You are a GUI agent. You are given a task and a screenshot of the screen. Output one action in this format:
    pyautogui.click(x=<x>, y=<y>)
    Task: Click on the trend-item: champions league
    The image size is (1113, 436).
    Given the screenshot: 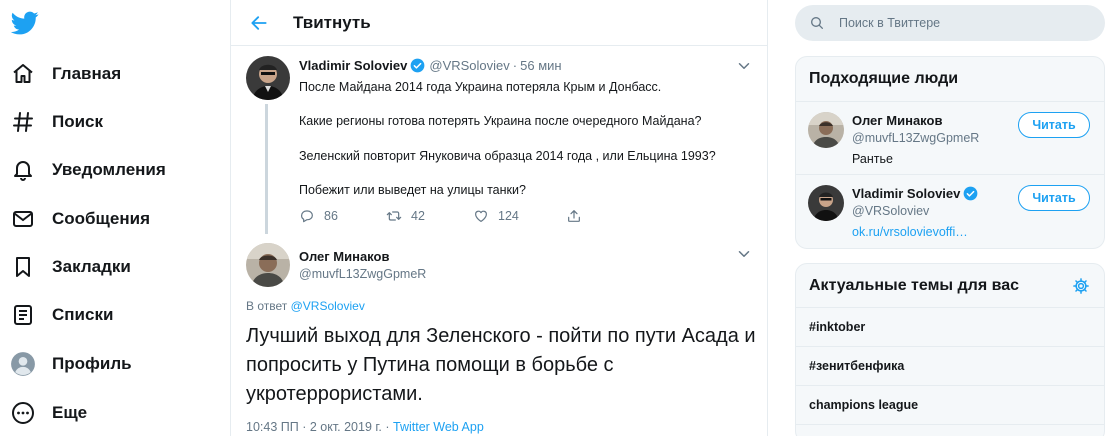 What is the action you would take?
    pyautogui.click(x=950, y=405)
    